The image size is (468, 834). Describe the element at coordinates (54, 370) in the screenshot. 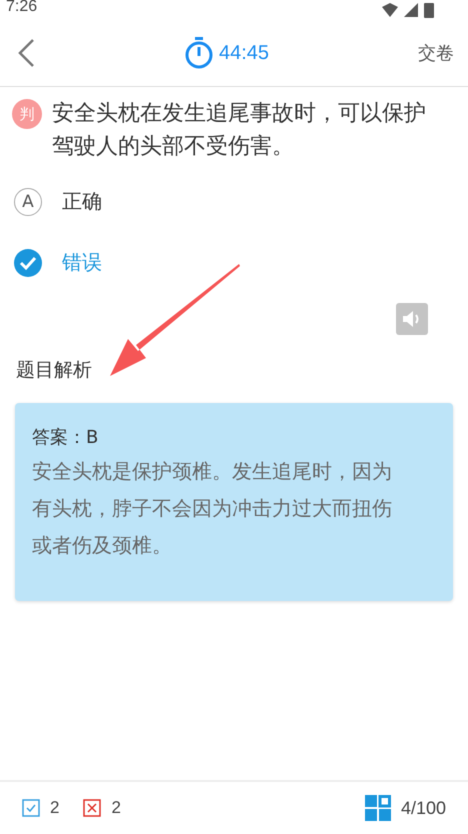

I see `analysis-title: 题目解析` at that location.